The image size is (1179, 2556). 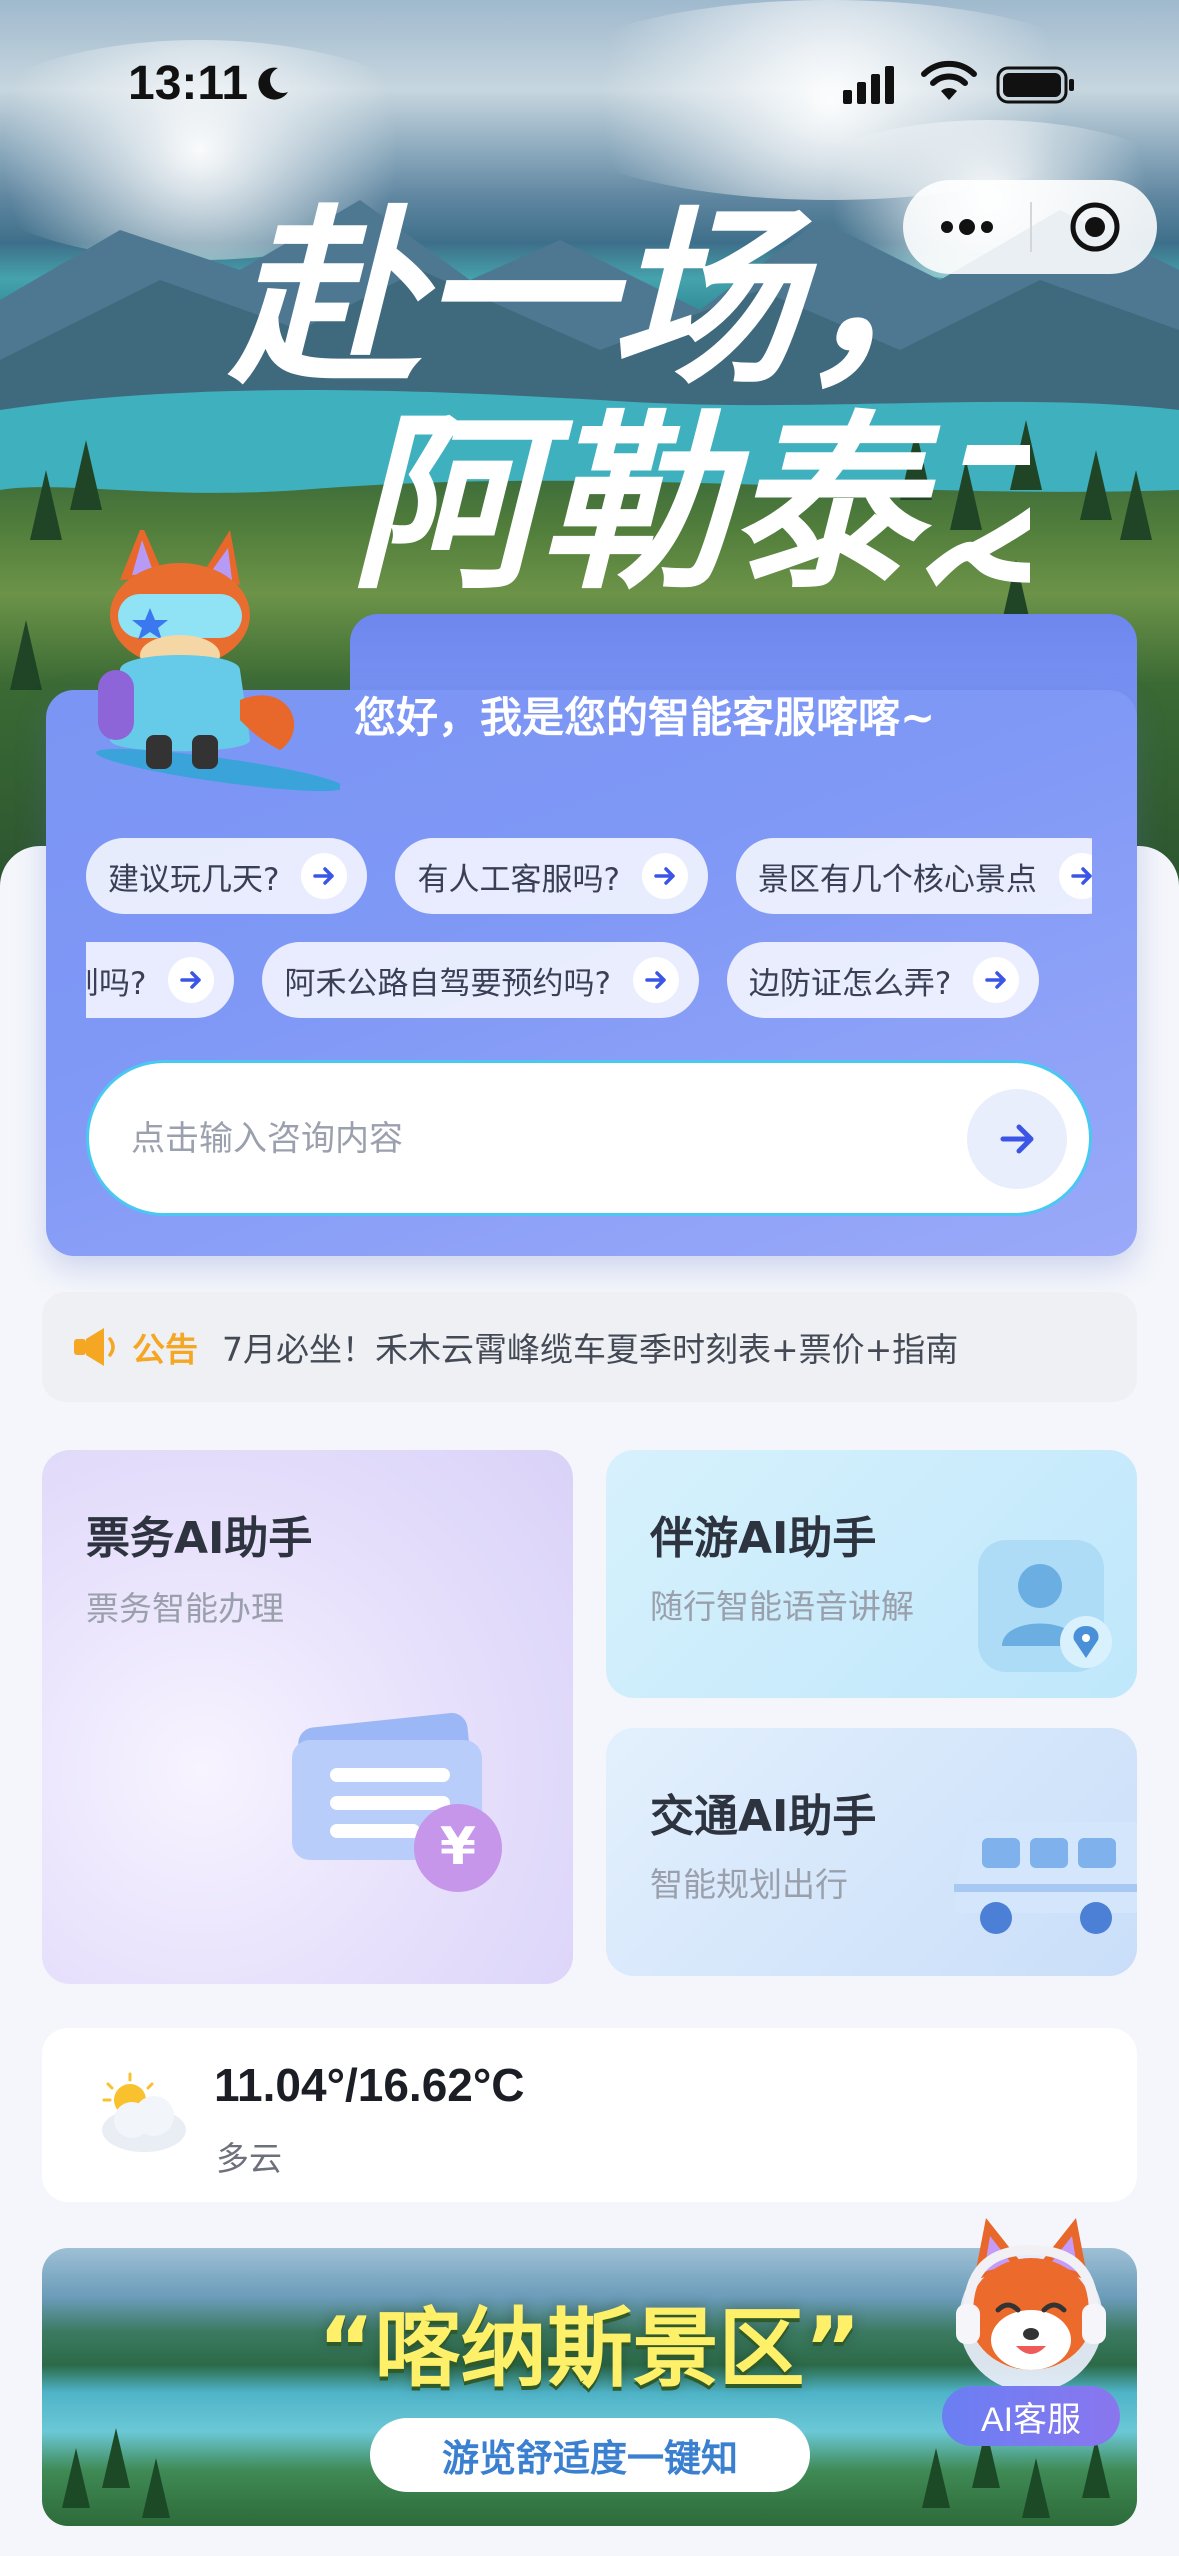 What do you see at coordinates (763, 1538) in the screenshot?
I see `guide-card-title: 伴游AI助手` at bounding box center [763, 1538].